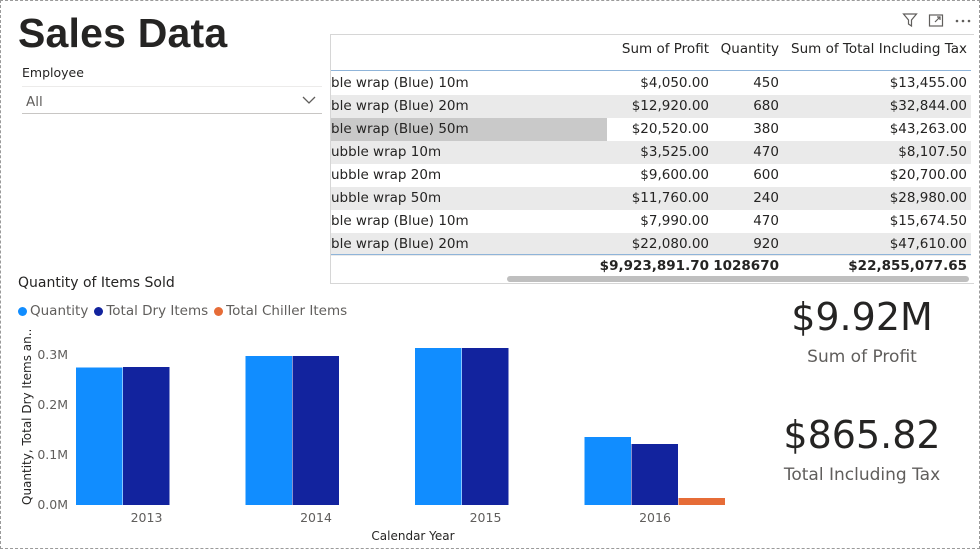  Describe the element at coordinates (674, 175) in the screenshot. I see `cell-profit: $9,600.00` at that location.